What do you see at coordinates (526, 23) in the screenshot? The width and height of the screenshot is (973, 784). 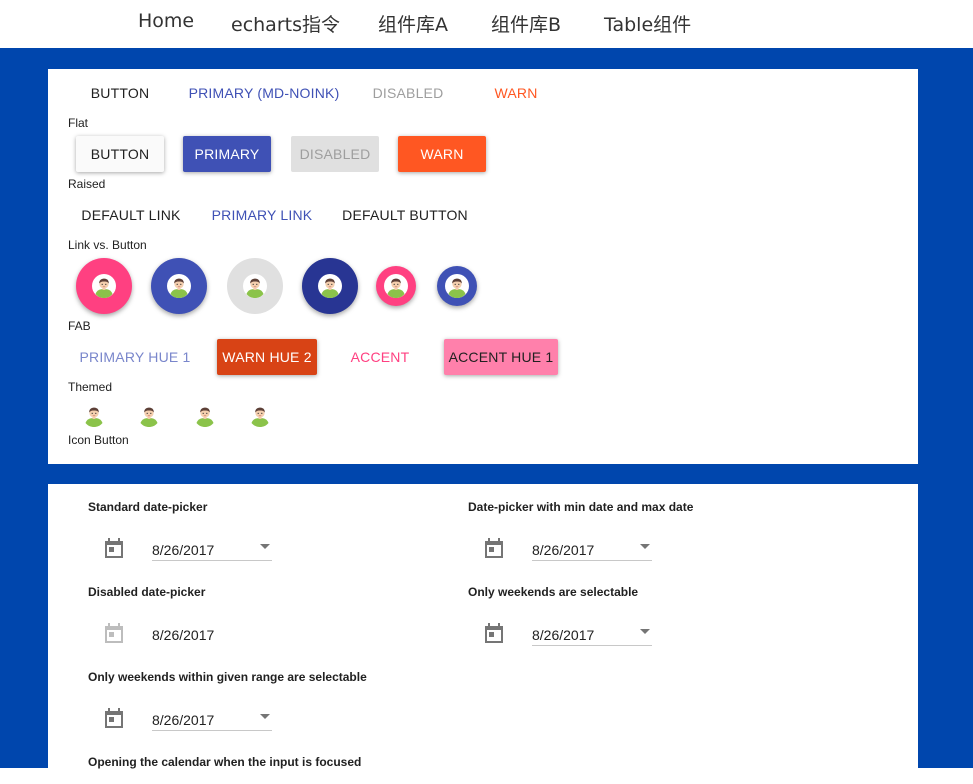 I see `nav-item-components-b: 组件库B` at bounding box center [526, 23].